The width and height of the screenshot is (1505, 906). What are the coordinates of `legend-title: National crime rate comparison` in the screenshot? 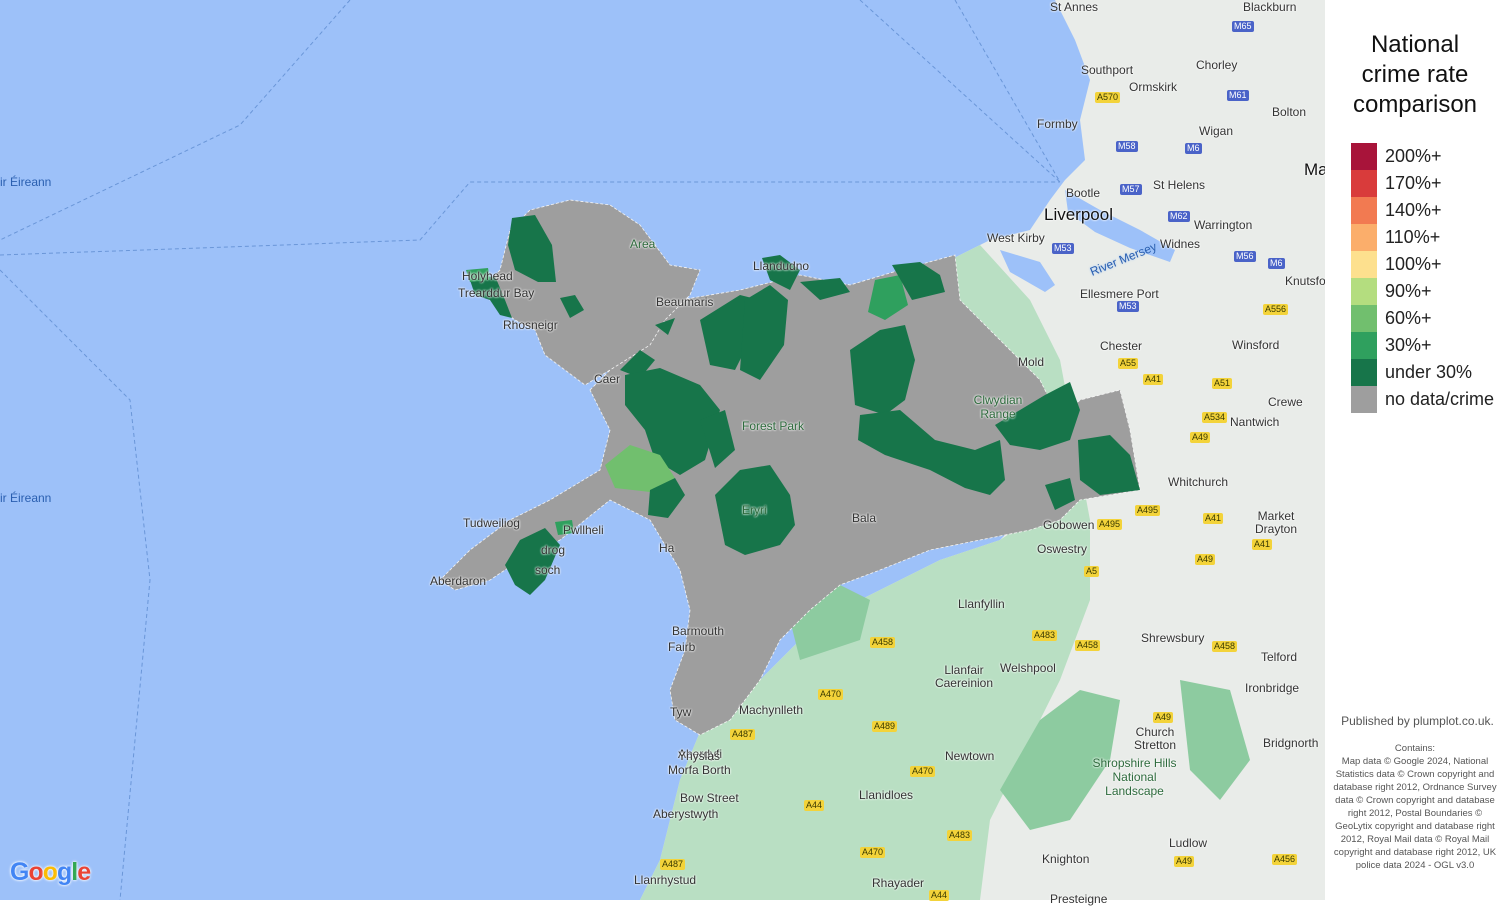 It's located at (1415, 75).